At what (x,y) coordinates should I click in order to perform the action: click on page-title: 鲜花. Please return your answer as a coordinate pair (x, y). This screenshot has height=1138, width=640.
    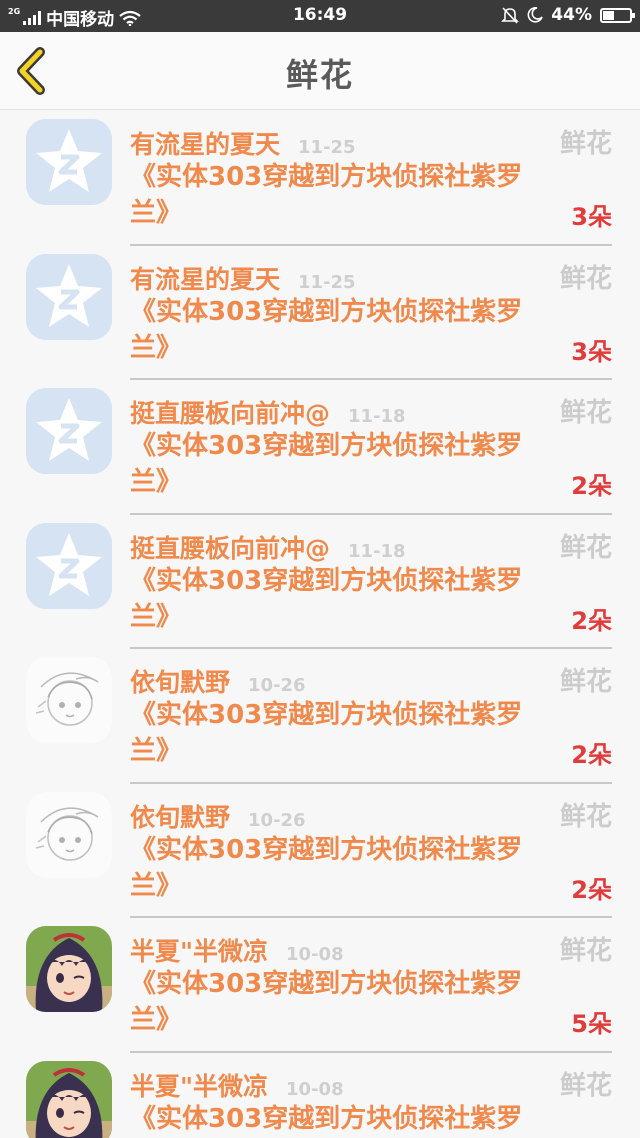
    Looking at the image, I should click on (319, 75).